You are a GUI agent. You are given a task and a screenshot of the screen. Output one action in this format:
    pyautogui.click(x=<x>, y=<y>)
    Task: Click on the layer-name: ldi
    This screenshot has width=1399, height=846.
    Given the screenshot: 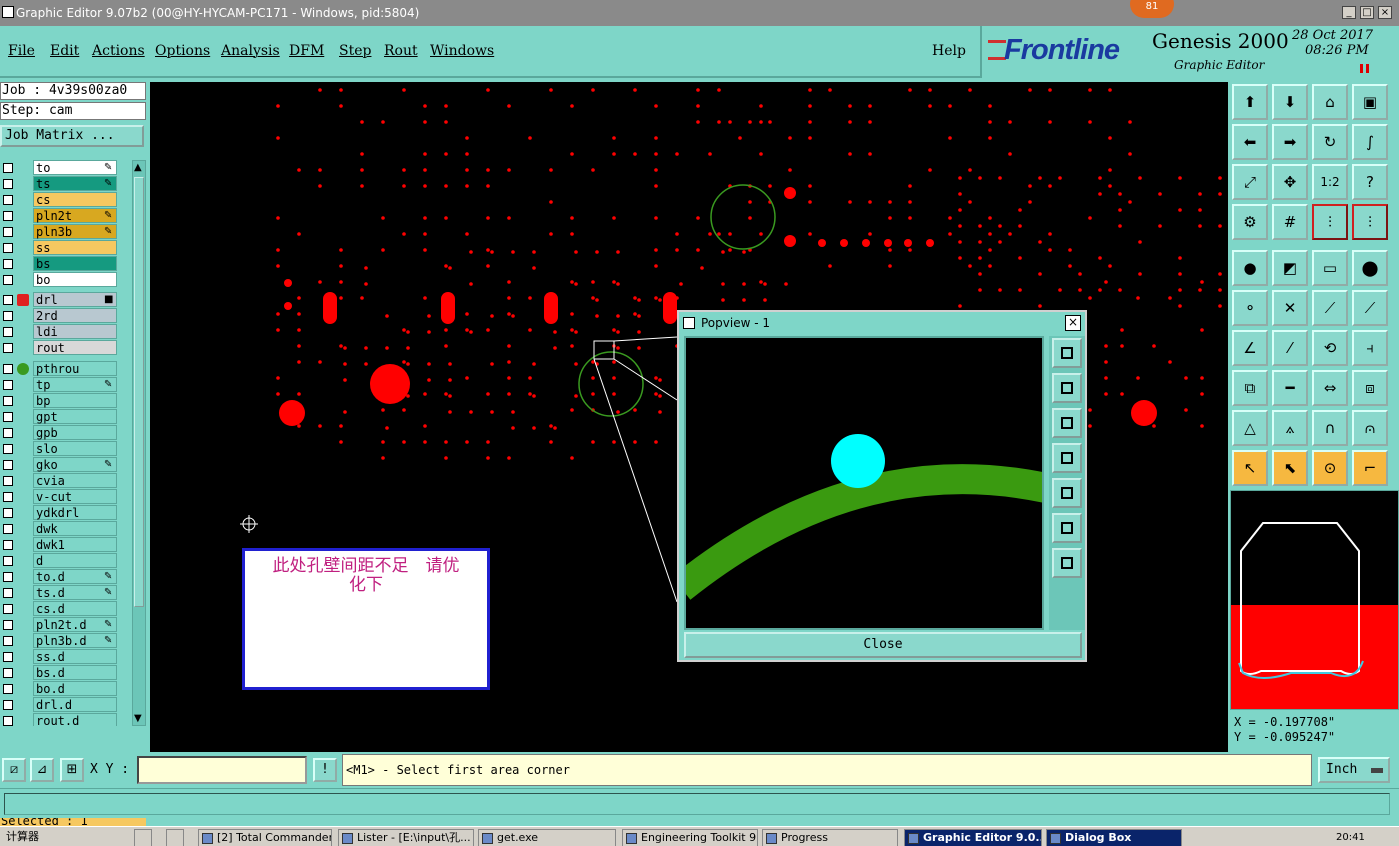 What is the action you would take?
    pyautogui.click(x=75, y=331)
    